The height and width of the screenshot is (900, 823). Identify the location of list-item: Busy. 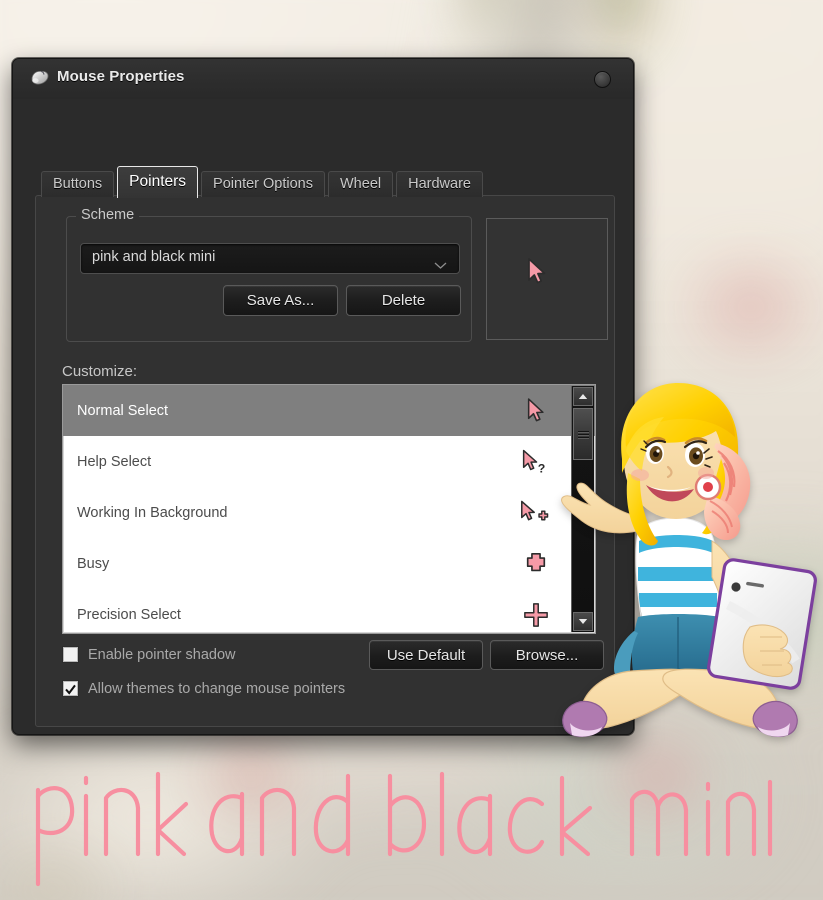
(329, 563).